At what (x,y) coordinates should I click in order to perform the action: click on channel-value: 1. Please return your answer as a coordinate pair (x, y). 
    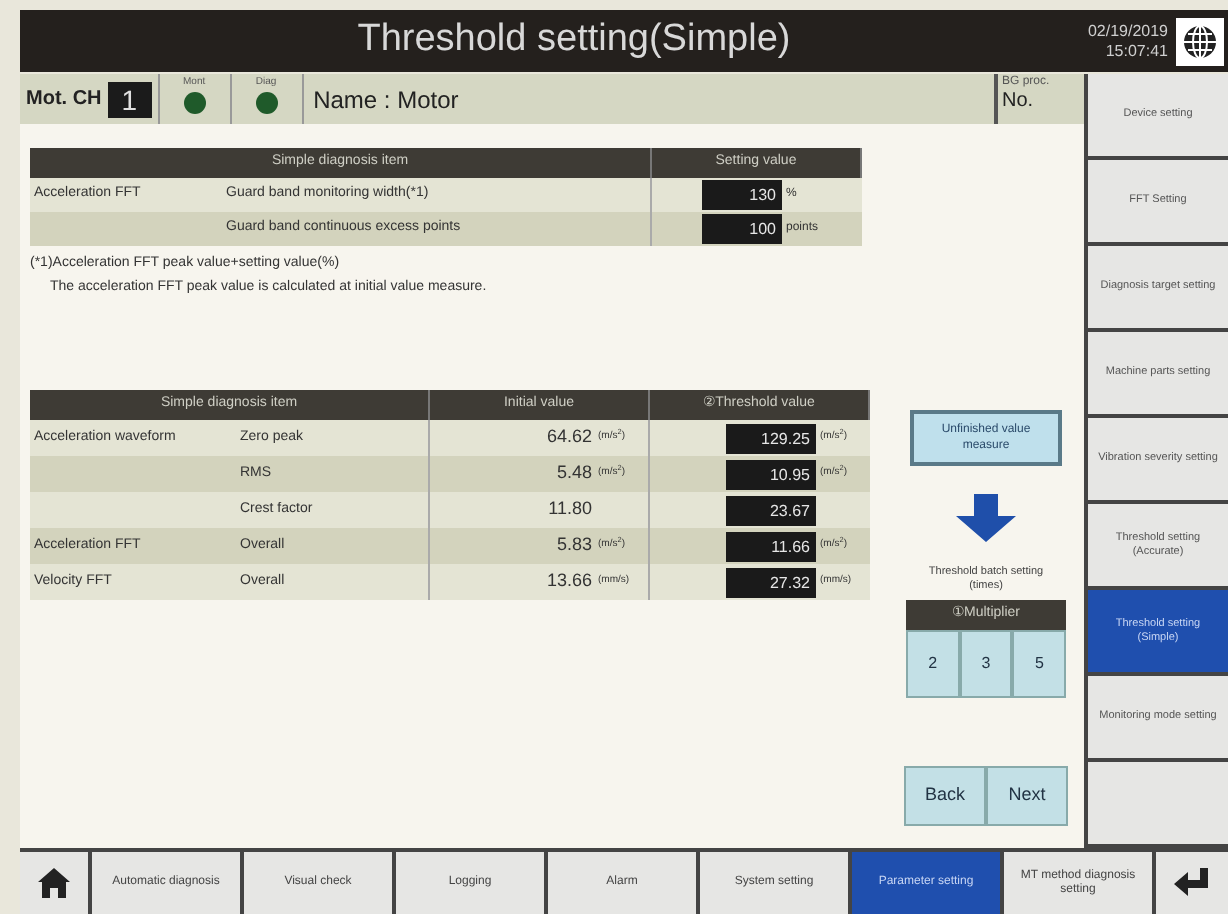
    Looking at the image, I should click on (129, 99).